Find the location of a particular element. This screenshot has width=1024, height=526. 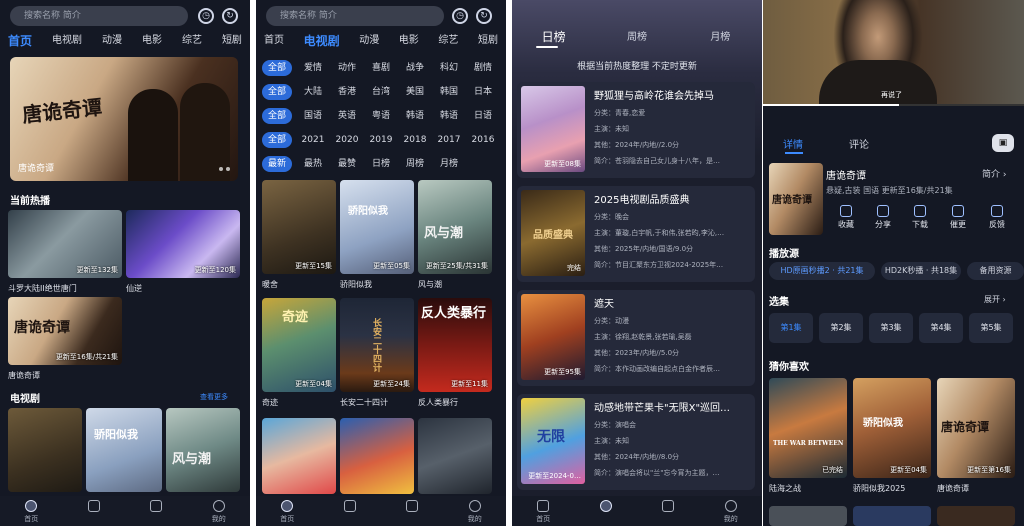

video-progress is located at coordinates (893, 105).